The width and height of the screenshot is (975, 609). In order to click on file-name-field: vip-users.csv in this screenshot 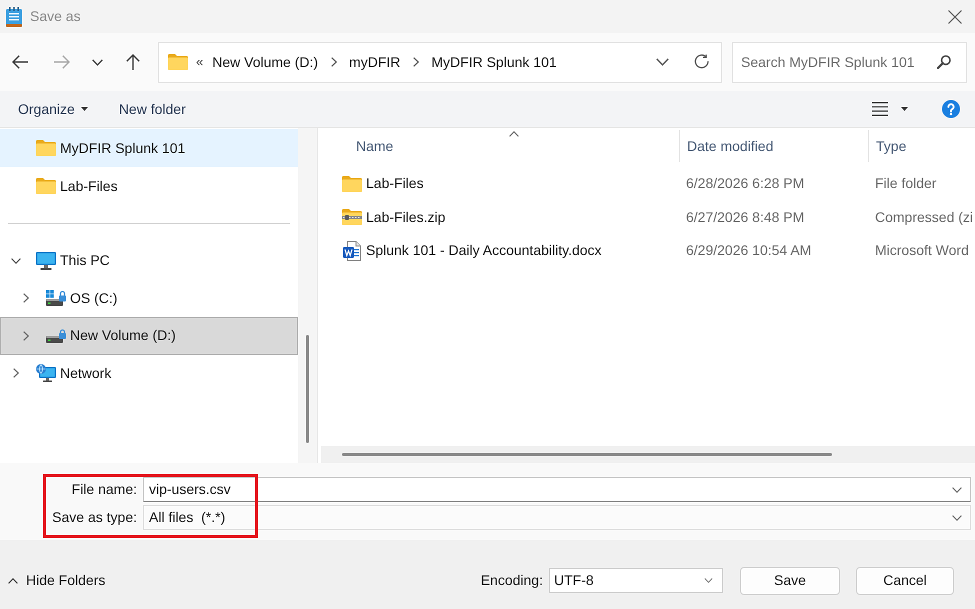, I will do `click(557, 489)`.